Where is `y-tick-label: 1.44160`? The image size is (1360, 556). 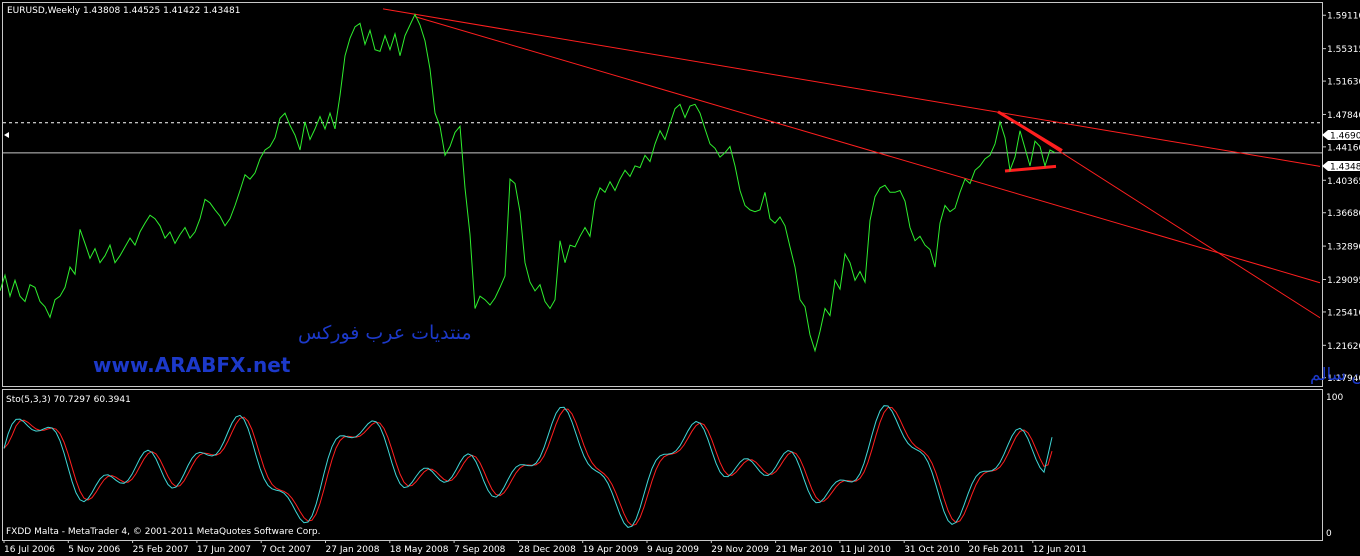
y-tick-label: 1.44160 is located at coordinates (1343, 148).